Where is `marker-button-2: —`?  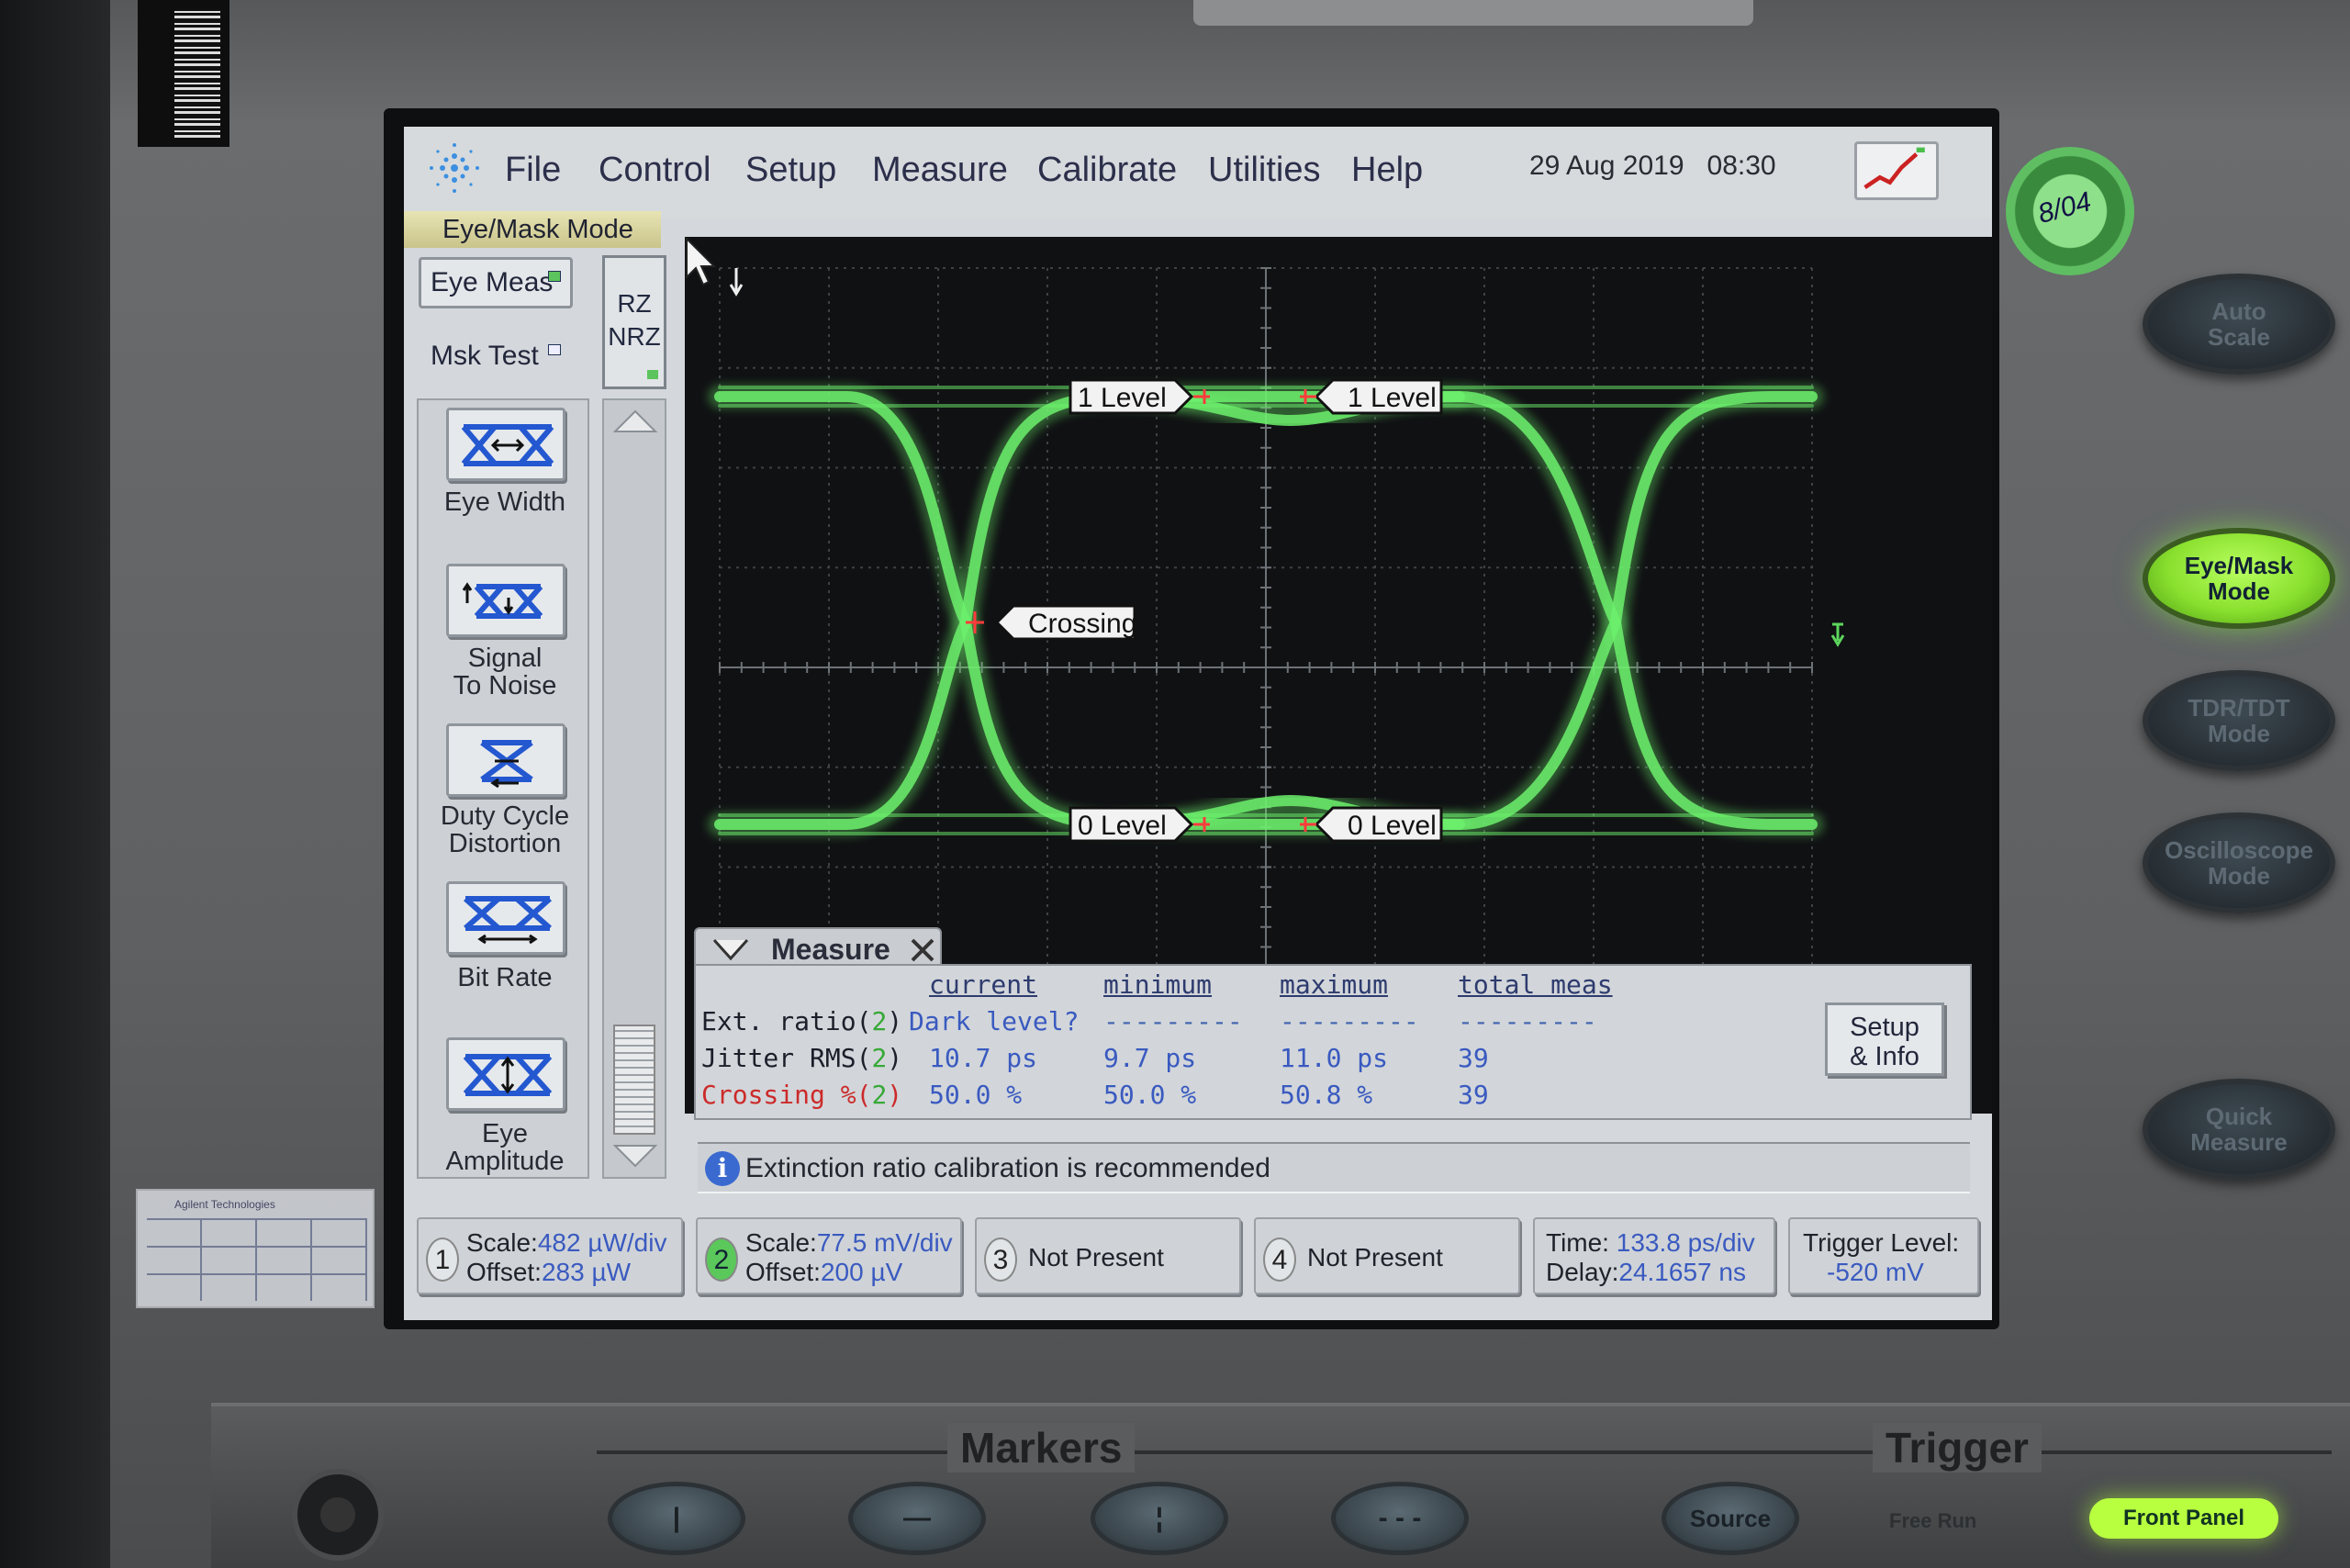 marker-button-2: — is located at coordinates (917, 1518).